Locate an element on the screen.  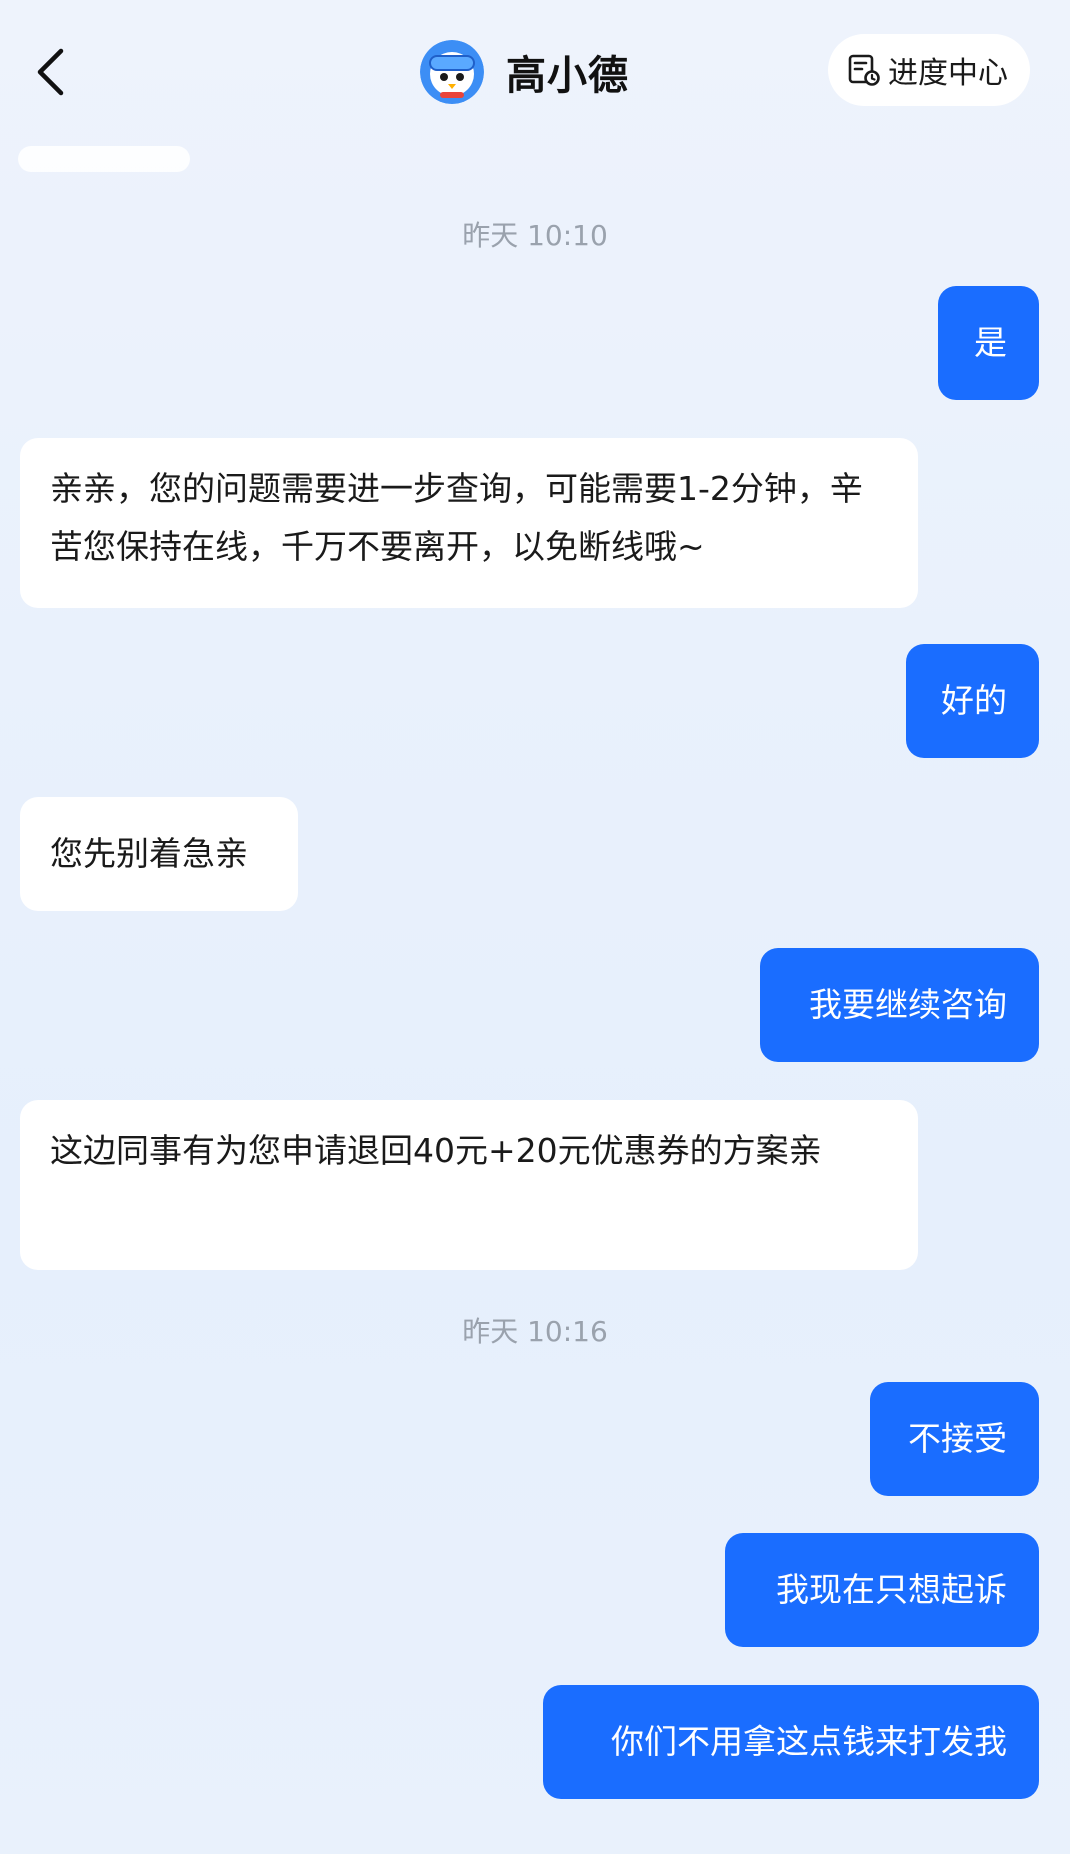
progress-center-button: 进度中心 is located at coordinates (929, 70).